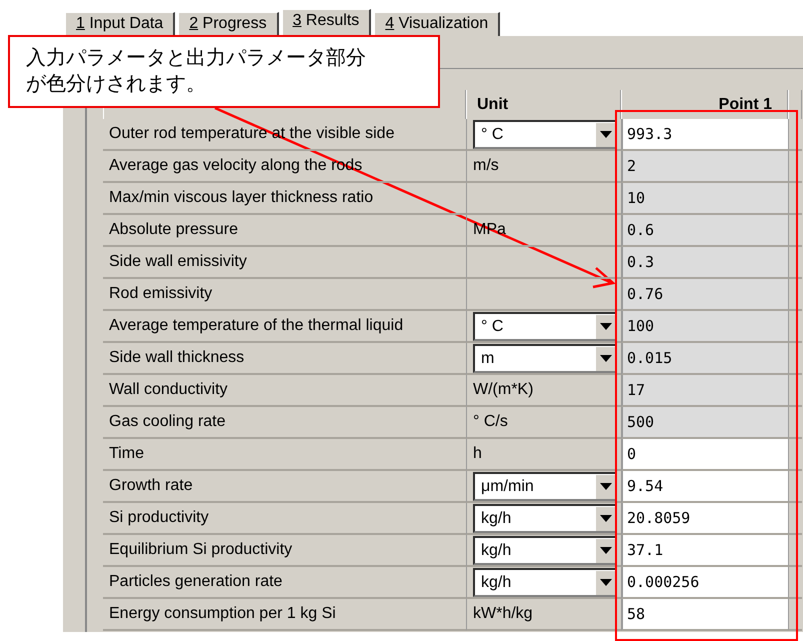 This screenshot has height=641, width=803. Describe the element at coordinates (704, 135) in the screenshot. I see `value-cell: 993.3` at that location.